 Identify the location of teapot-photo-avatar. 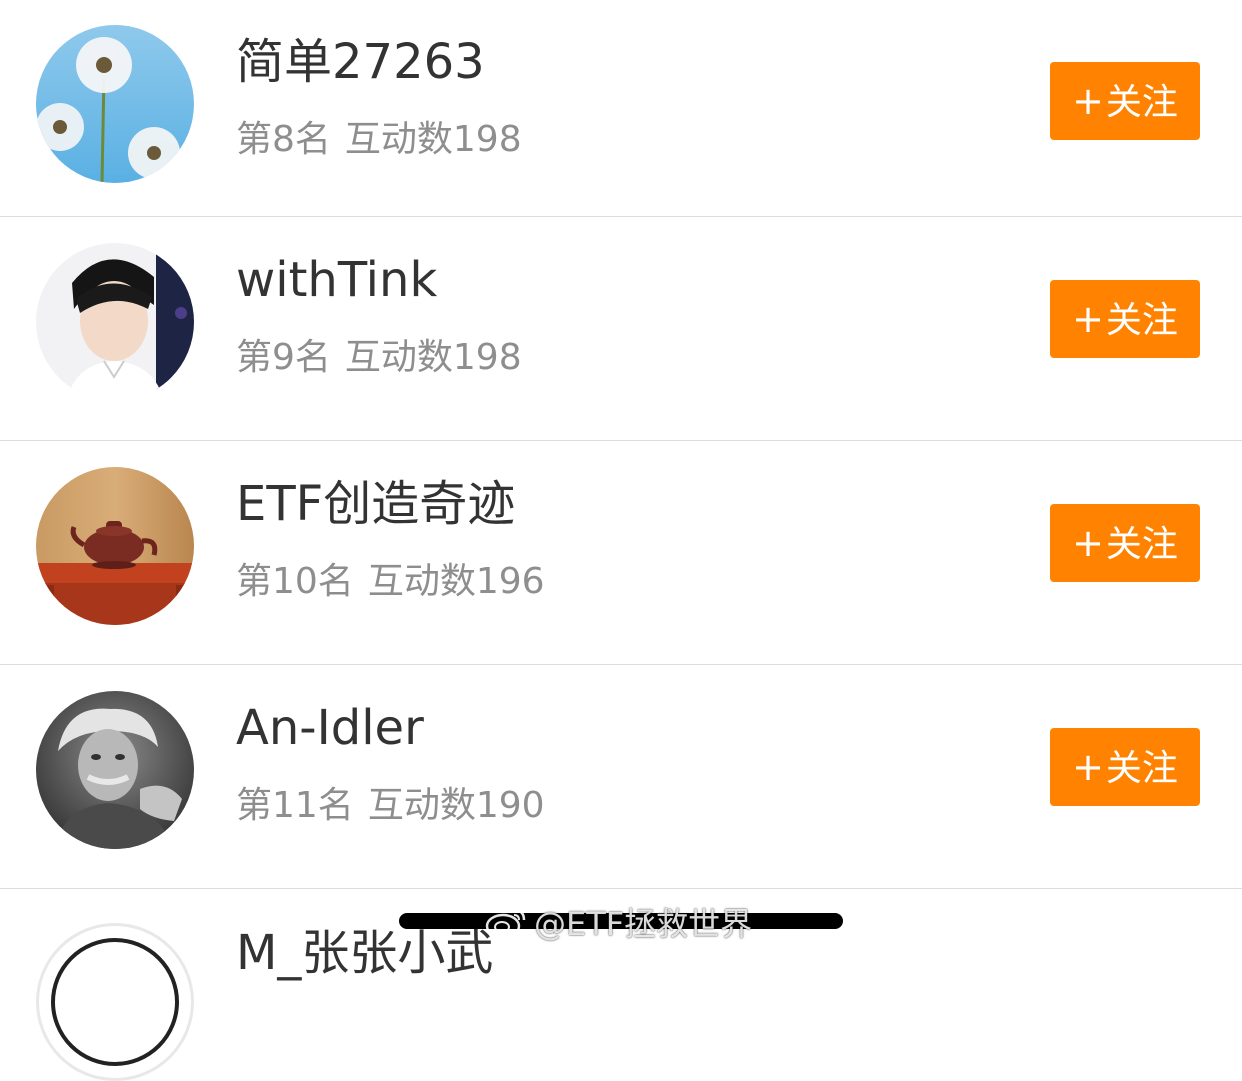
(115, 546).